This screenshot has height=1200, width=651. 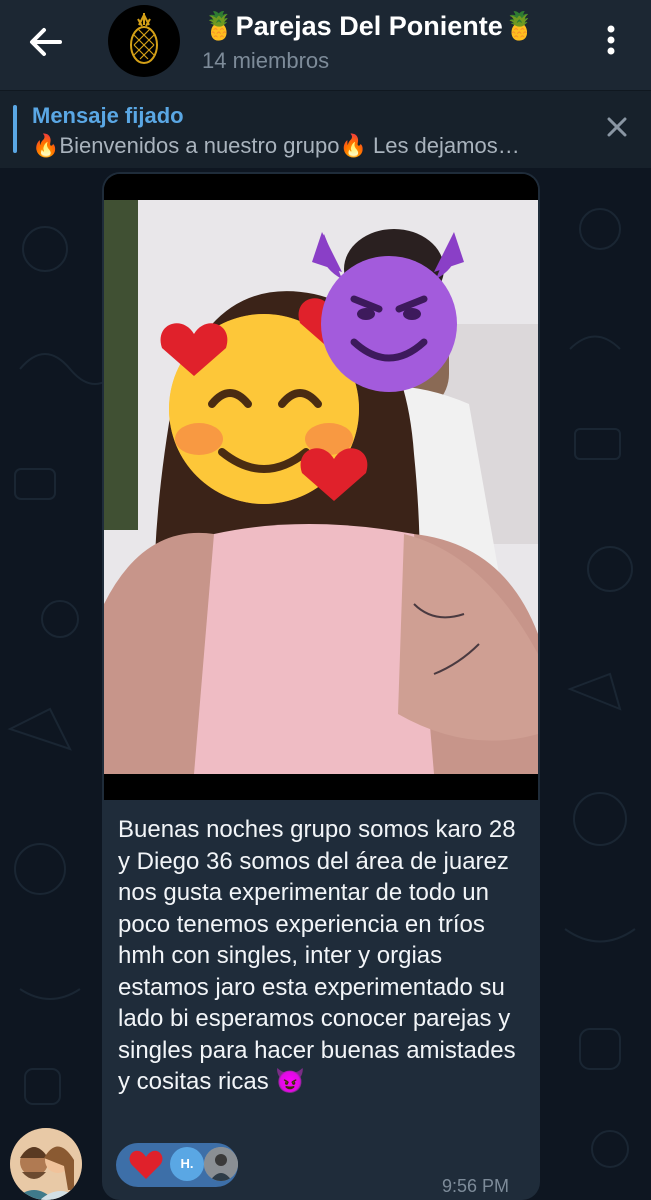 What do you see at coordinates (15, 129) in the screenshot?
I see `pinned-indicator` at bounding box center [15, 129].